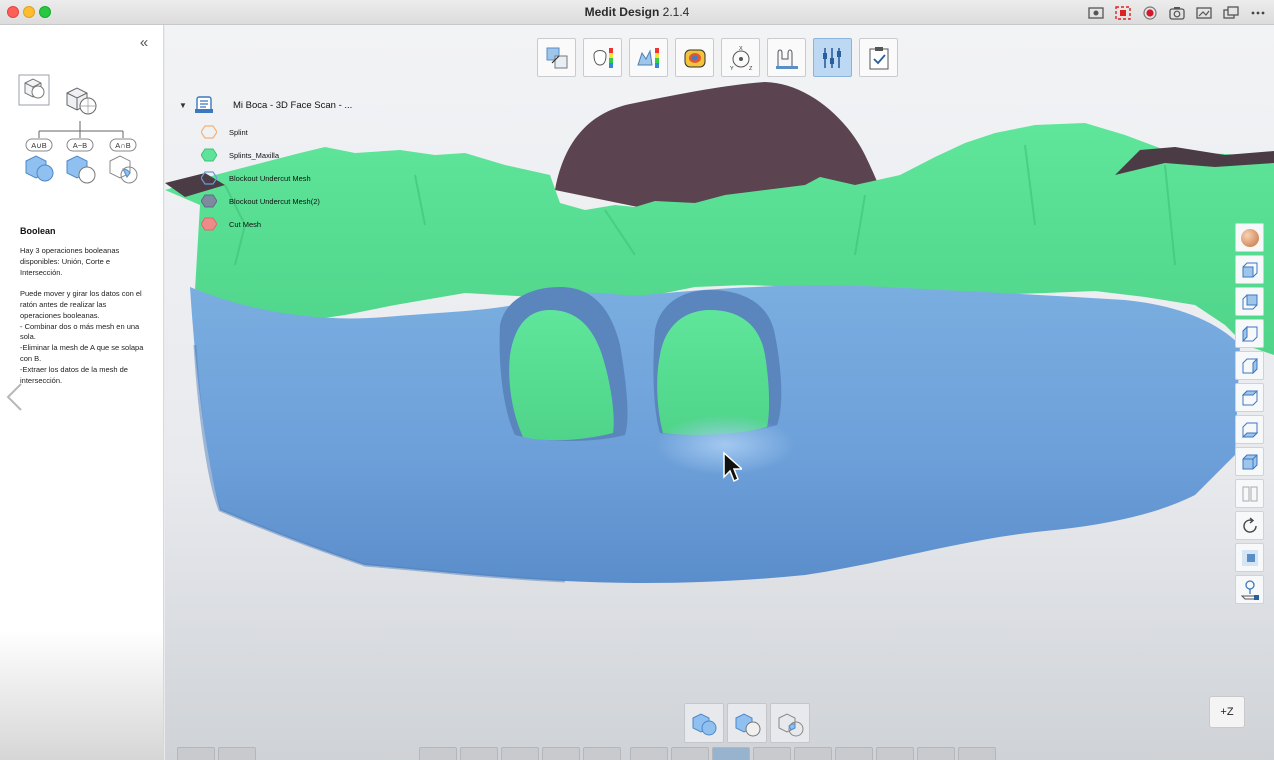 This screenshot has height=760, width=1274. I want to click on measure-button, so click(786, 57).